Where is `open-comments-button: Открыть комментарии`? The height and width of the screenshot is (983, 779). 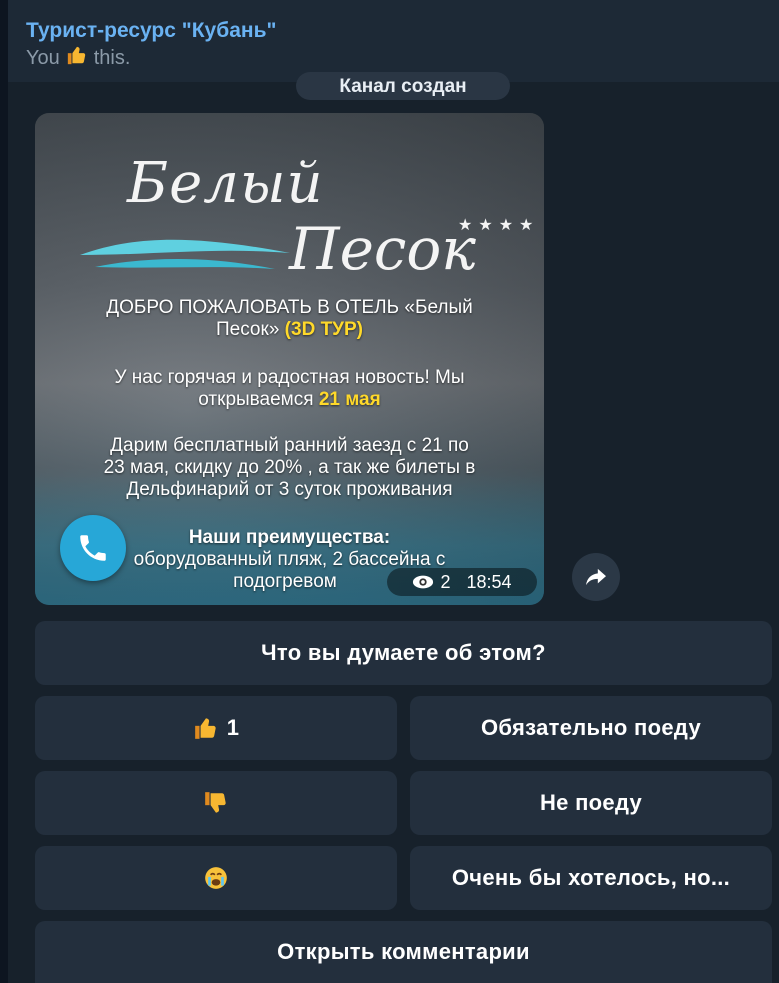
open-comments-button: Открыть комментарии is located at coordinates (403, 952).